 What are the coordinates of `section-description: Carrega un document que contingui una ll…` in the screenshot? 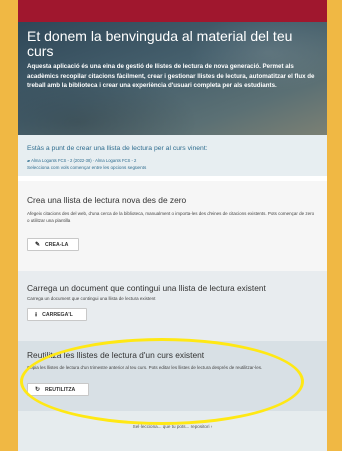 It's located at (91, 298).